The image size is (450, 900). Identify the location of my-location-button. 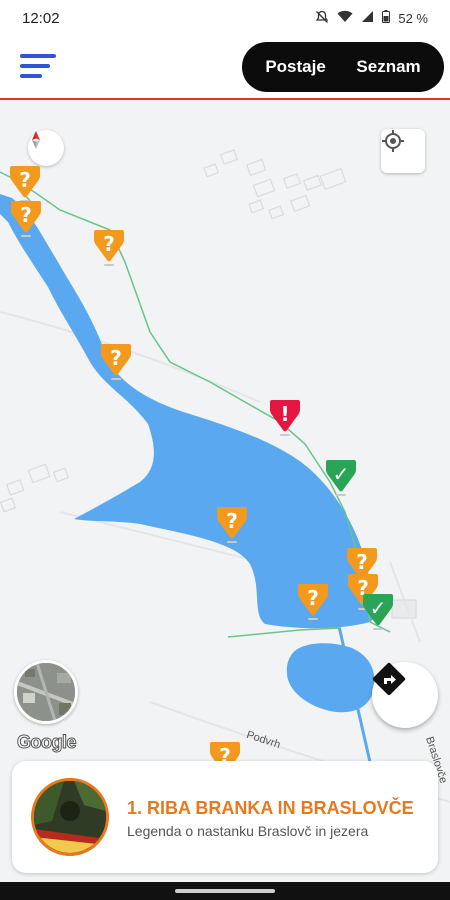
(403, 151).